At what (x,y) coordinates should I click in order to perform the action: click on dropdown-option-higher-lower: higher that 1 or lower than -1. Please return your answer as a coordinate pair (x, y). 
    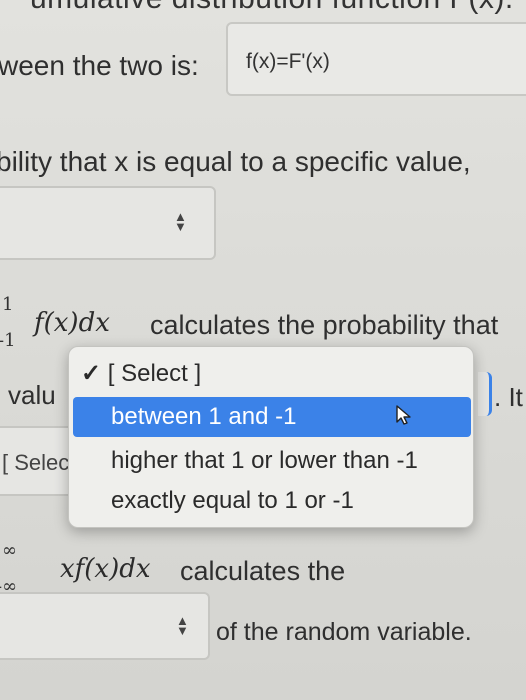
    Looking at the image, I should click on (264, 461).